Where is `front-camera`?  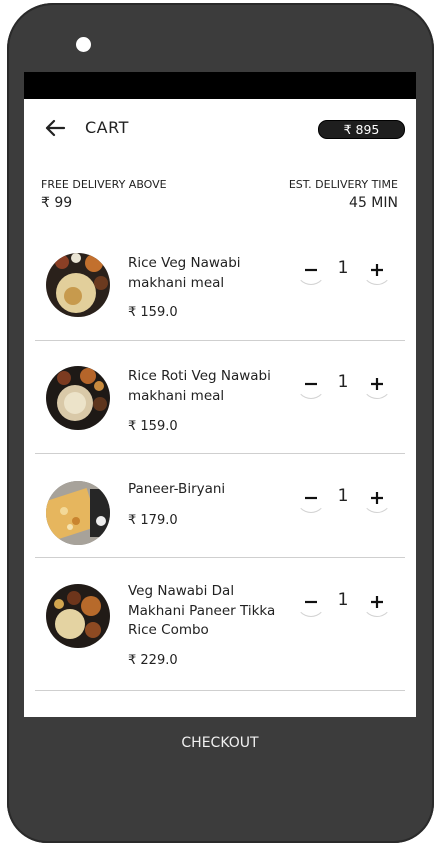
front-camera is located at coordinates (83, 44).